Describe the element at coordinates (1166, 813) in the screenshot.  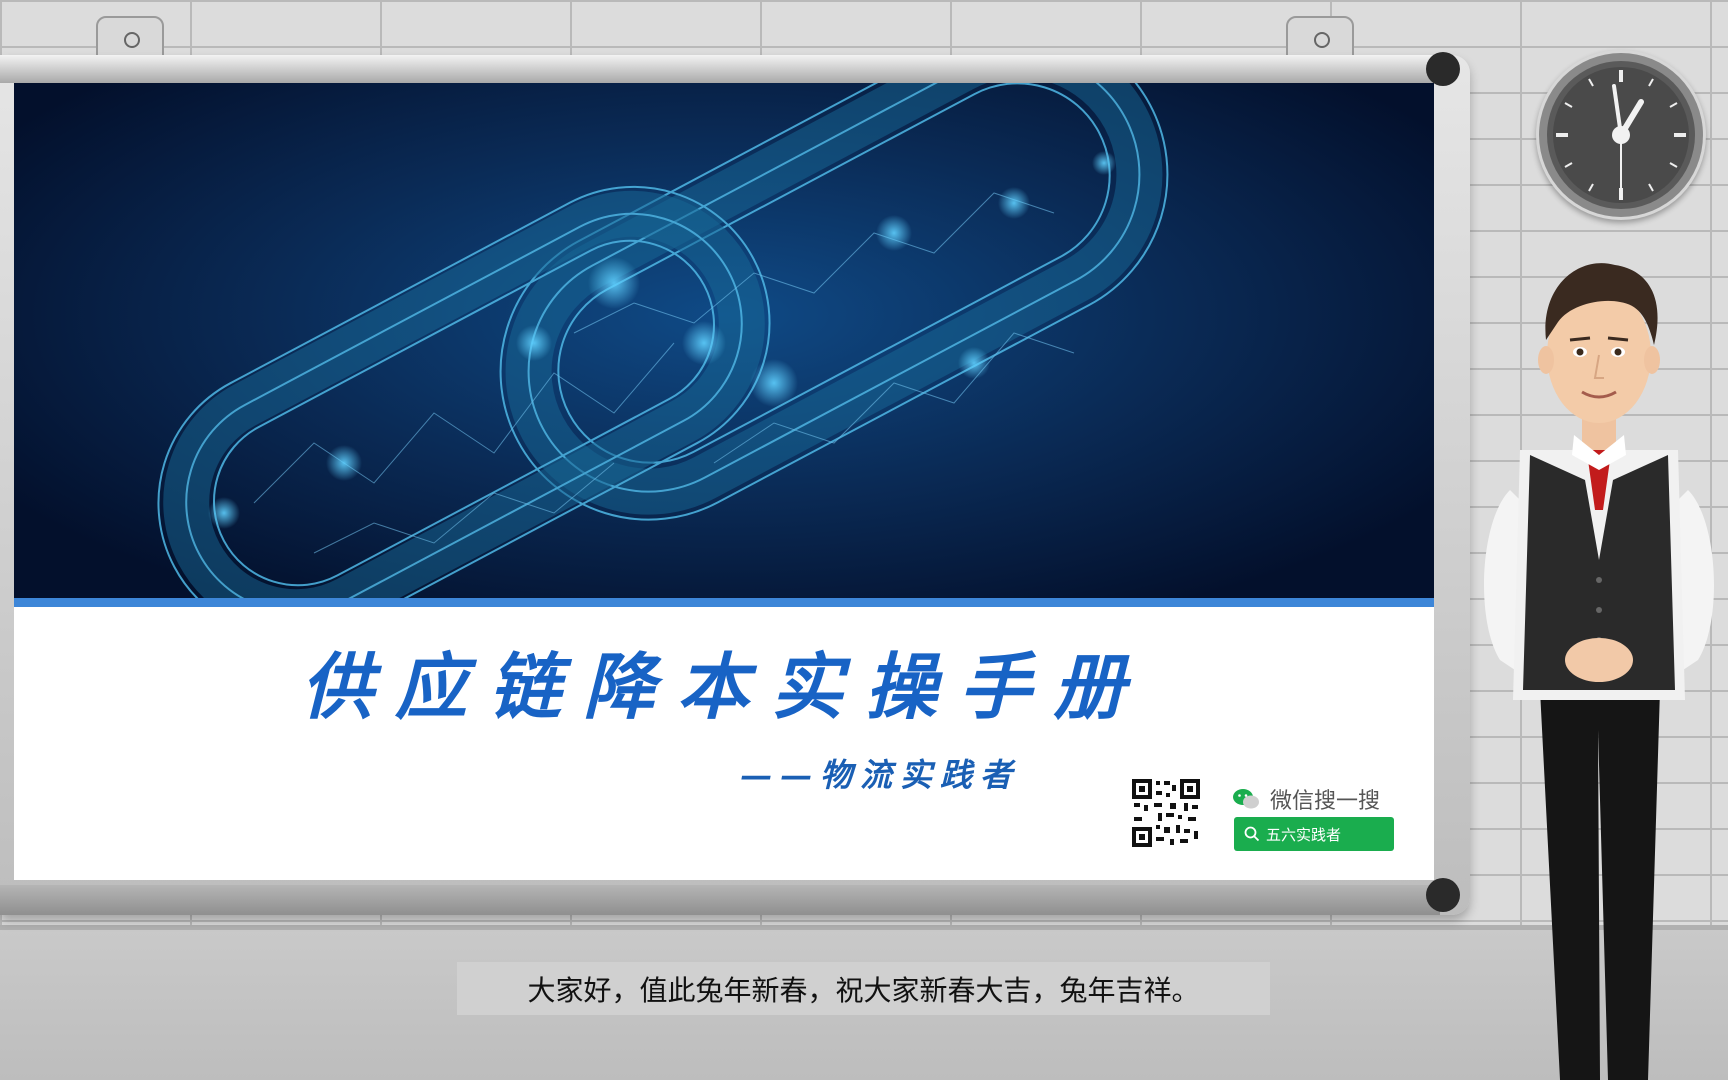
I see `qr-code` at that location.